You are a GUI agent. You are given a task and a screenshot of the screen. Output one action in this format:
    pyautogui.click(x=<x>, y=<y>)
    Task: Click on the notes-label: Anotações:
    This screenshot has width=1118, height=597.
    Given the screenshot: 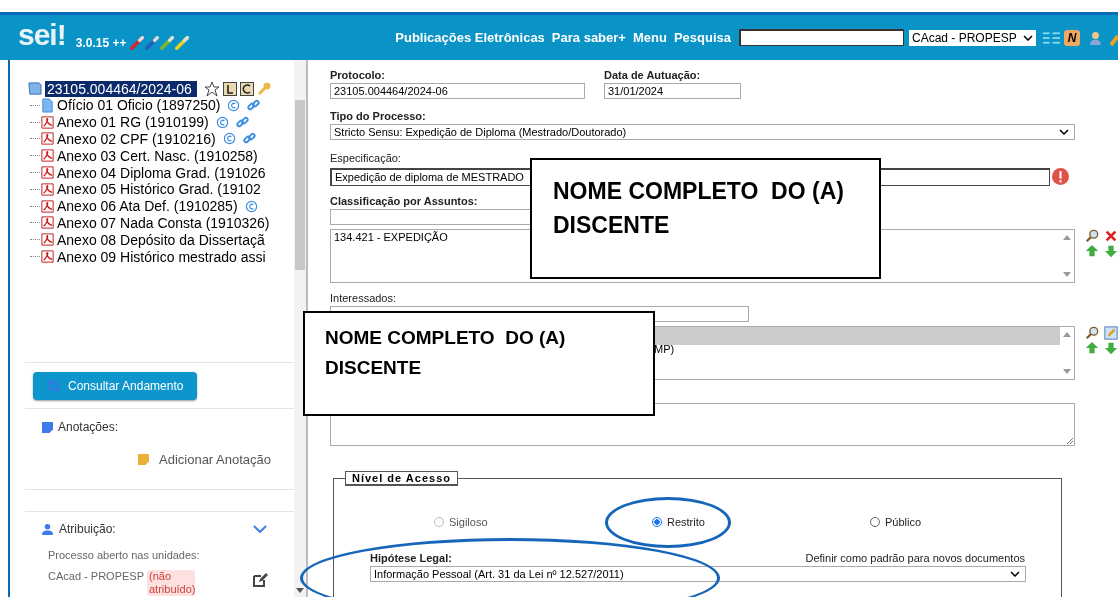 What is the action you would take?
    pyautogui.click(x=88, y=427)
    